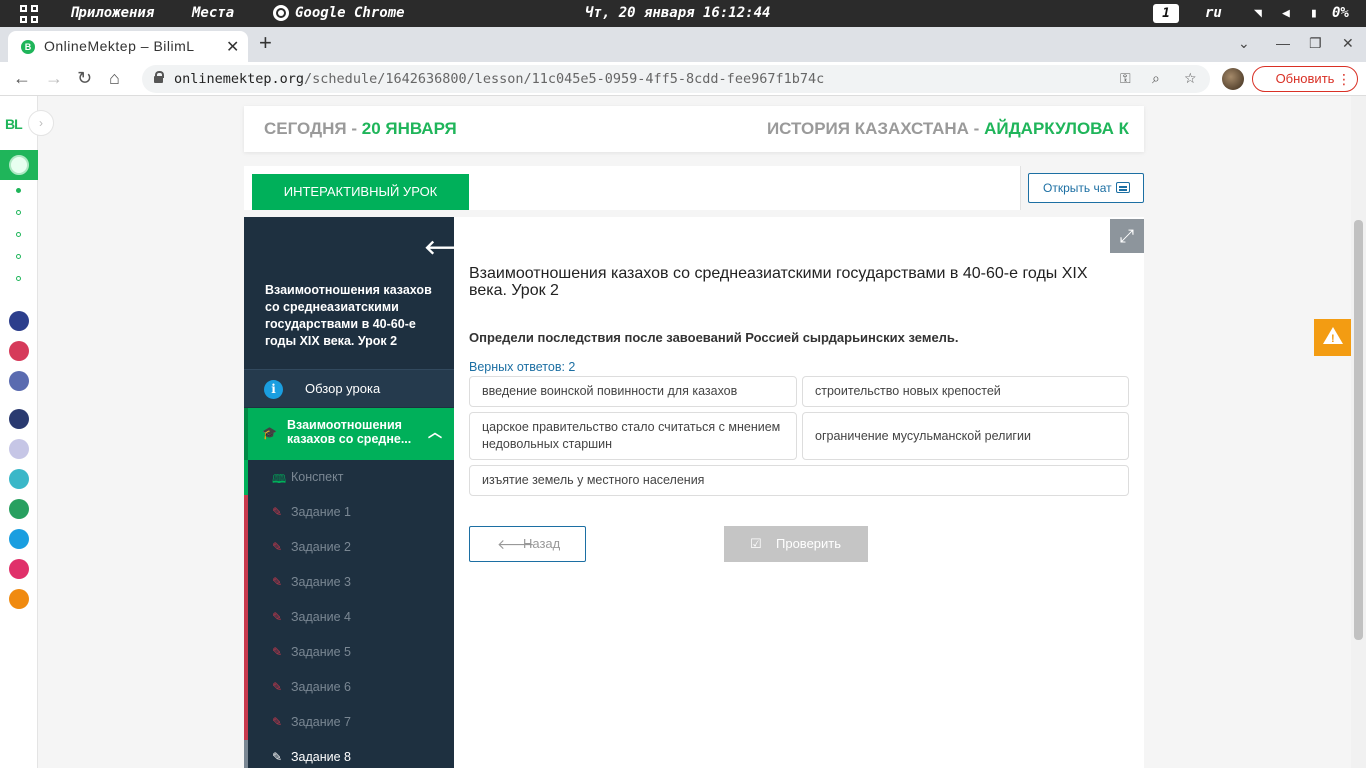 Image resolution: width=1366 pixels, height=768 pixels. I want to click on scrollbar-thumb, so click(1358, 430).